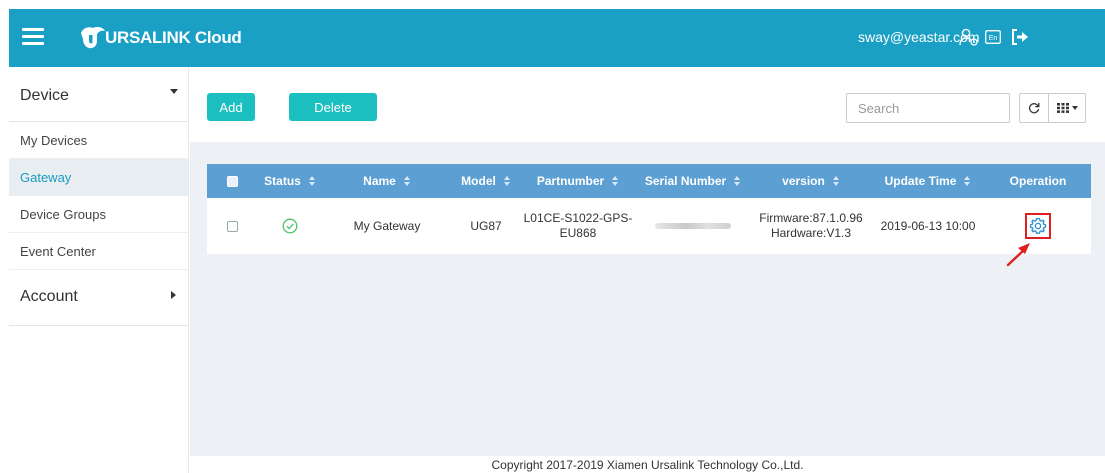  What do you see at coordinates (811, 233) in the screenshot?
I see `hardware-version: Hardware:V1.3` at bounding box center [811, 233].